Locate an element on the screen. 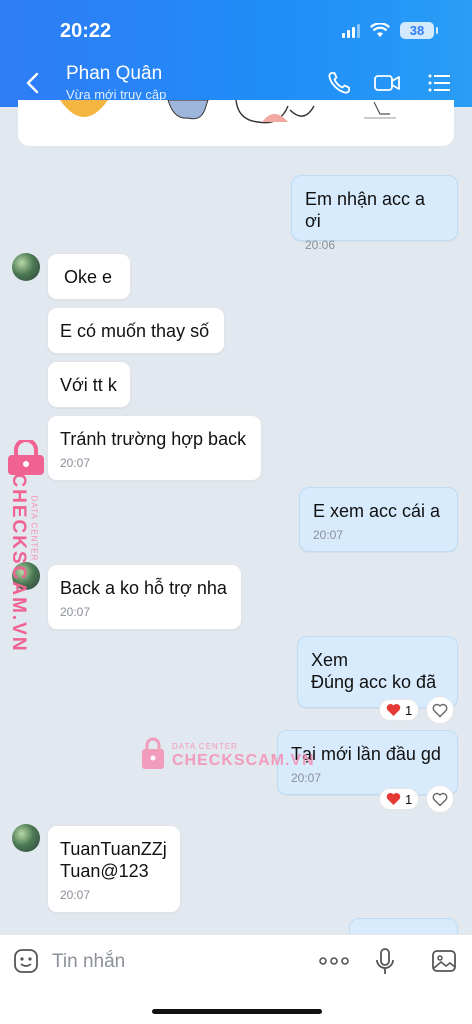  message-text: Tránh trường hợp back is located at coordinates (153, 439).